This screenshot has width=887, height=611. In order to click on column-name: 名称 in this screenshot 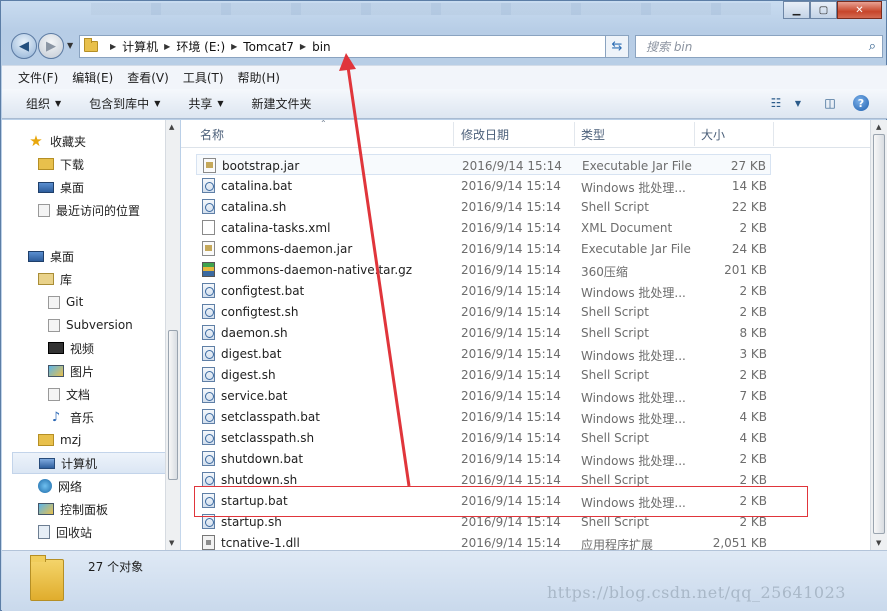, I will do `click(212, 134)`.